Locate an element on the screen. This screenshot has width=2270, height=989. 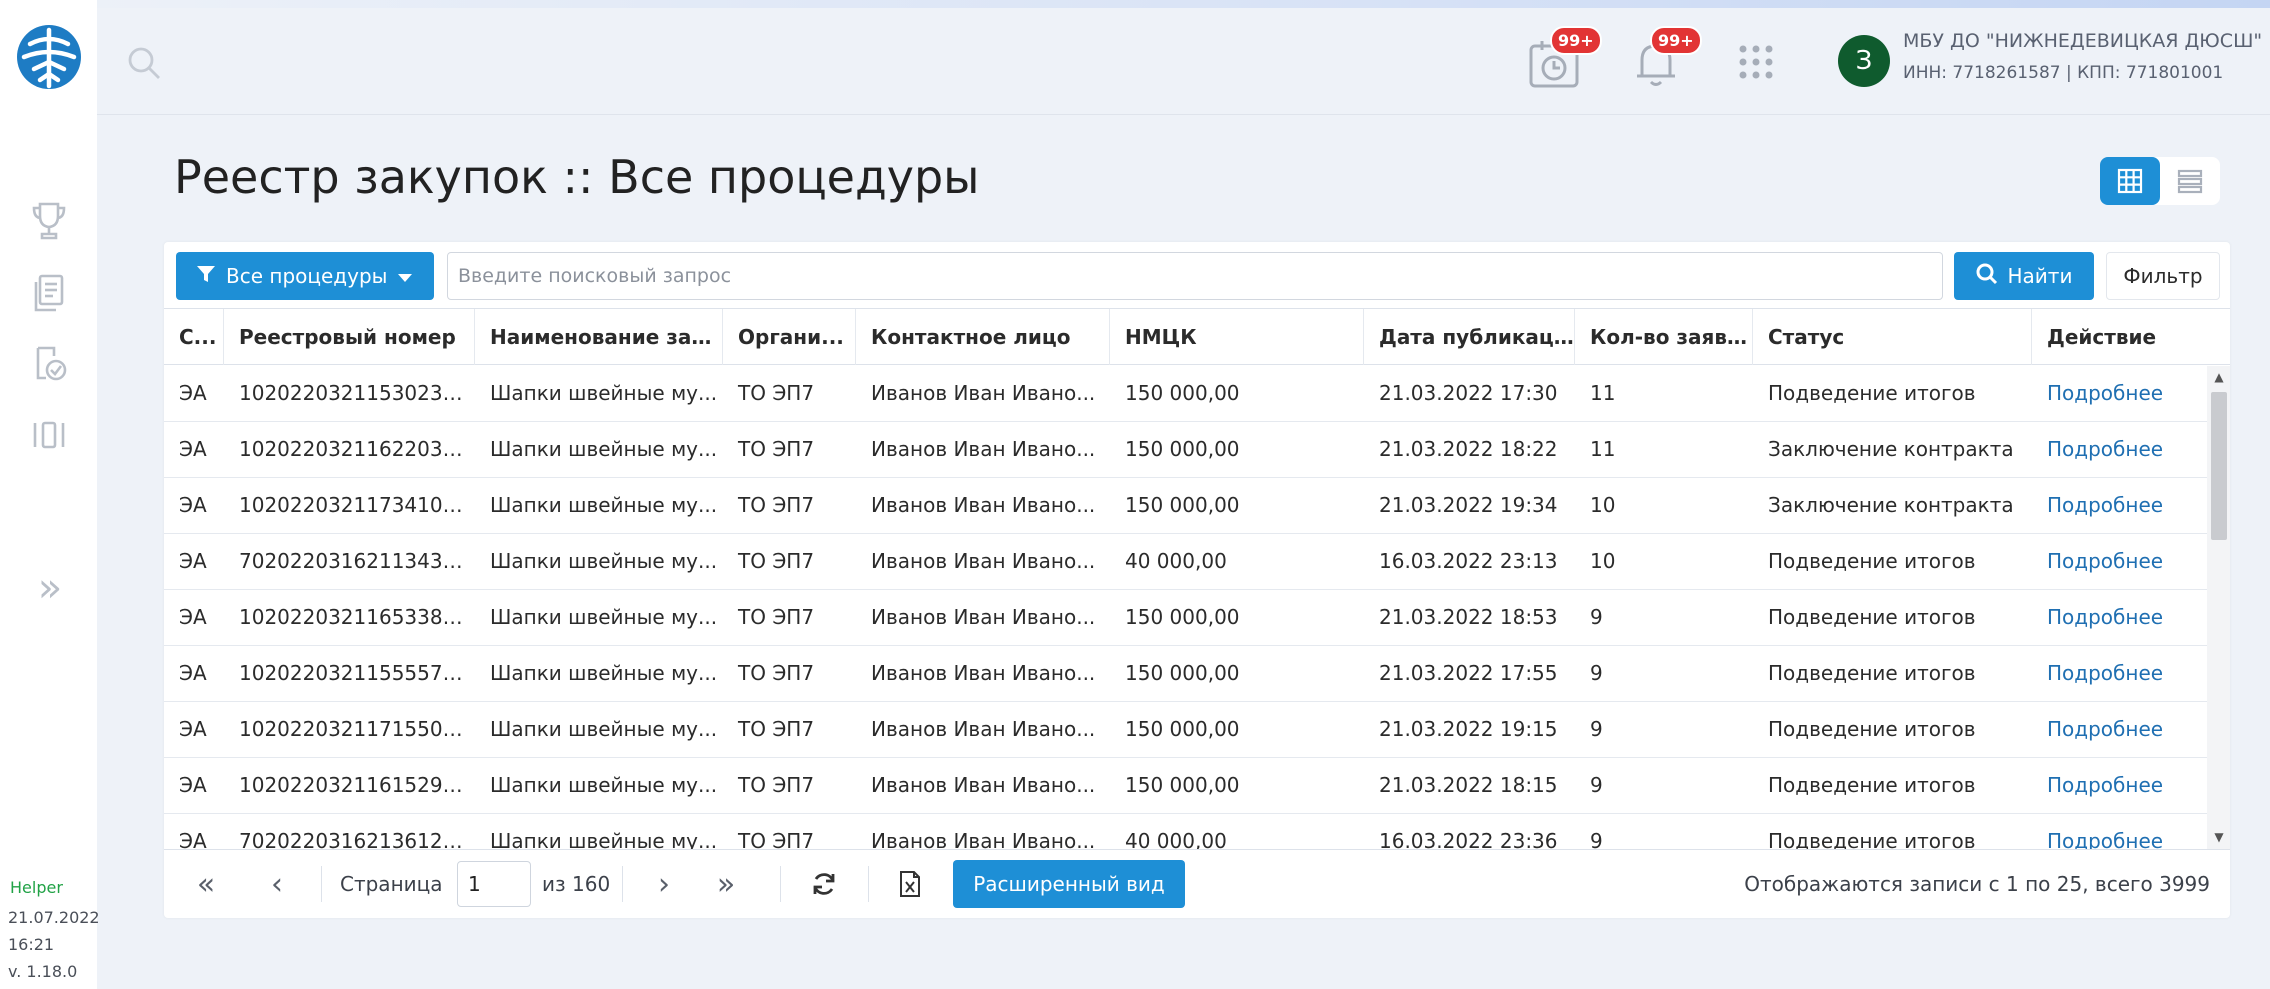
divider is located at coordinates (321, 884).